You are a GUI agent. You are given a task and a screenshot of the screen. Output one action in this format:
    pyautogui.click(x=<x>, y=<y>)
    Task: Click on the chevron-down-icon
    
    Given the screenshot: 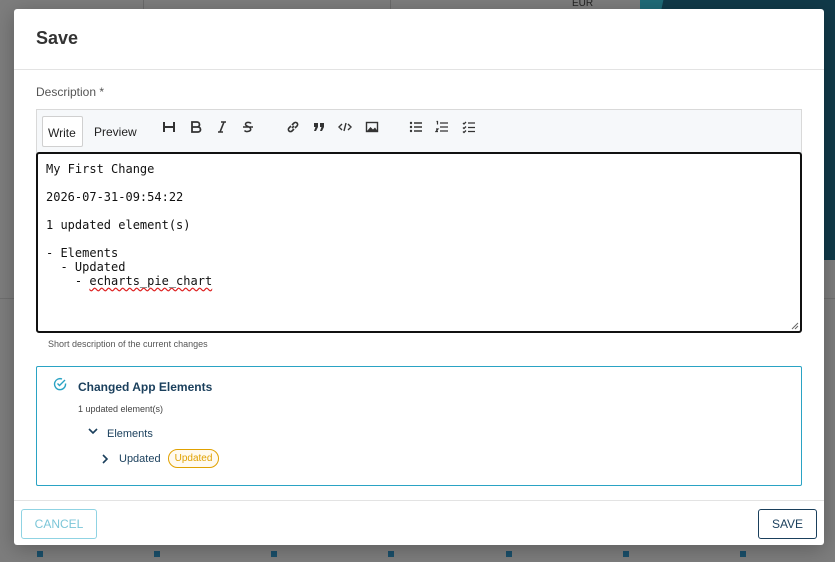 What is the action you would take?
    pyautogui.click(x=93, y=431)
    